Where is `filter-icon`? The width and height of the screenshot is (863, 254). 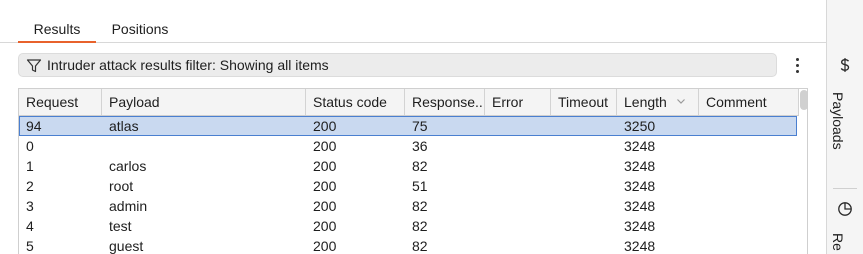 filter-icon is located at coordinates (34, 66).